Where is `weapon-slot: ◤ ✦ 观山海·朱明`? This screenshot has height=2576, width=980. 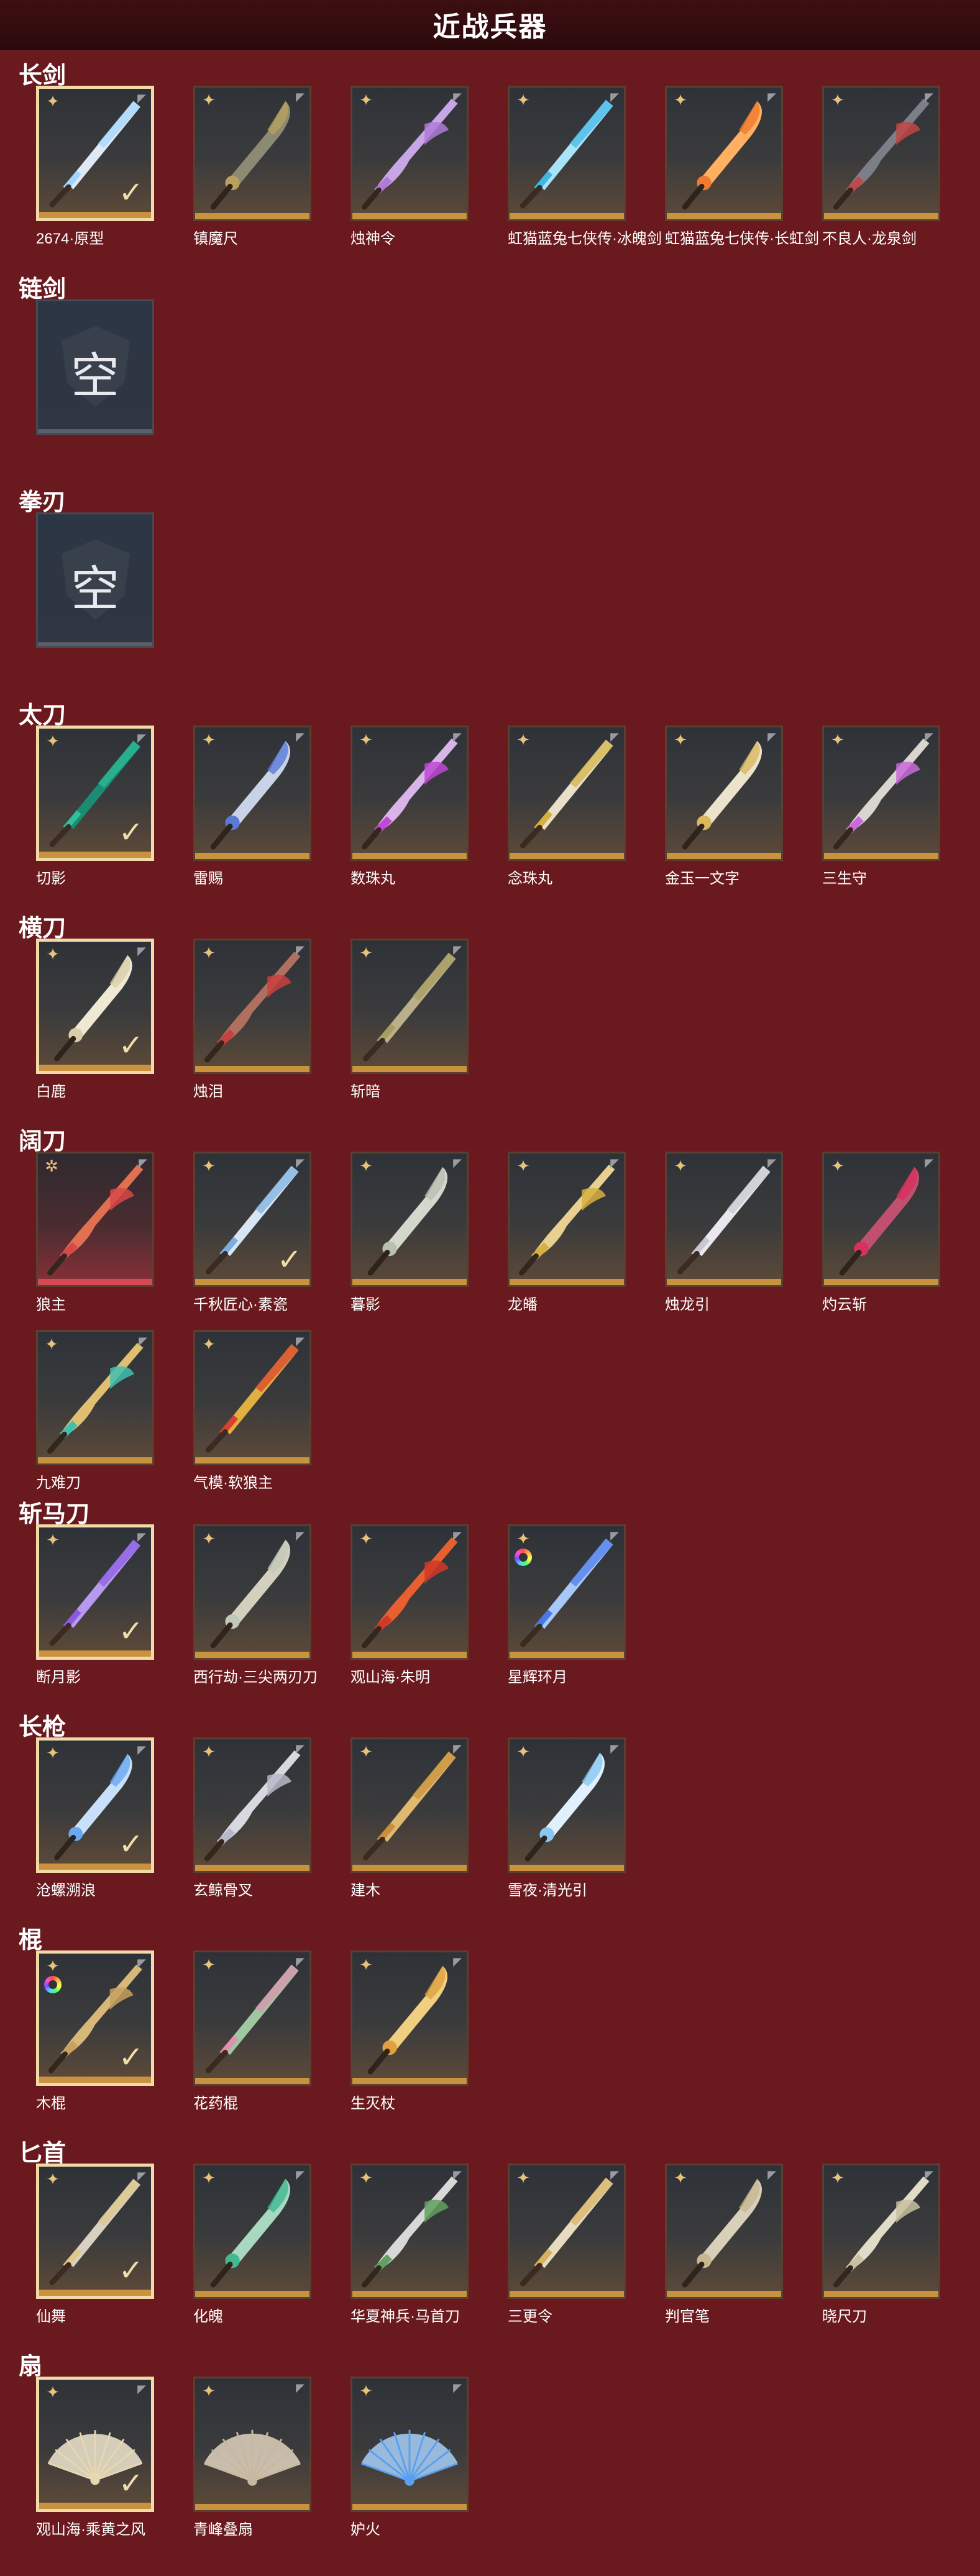
weapon-slot: ◤ ✦ 观山海·朱明 is located at coordinates (411, 1614).